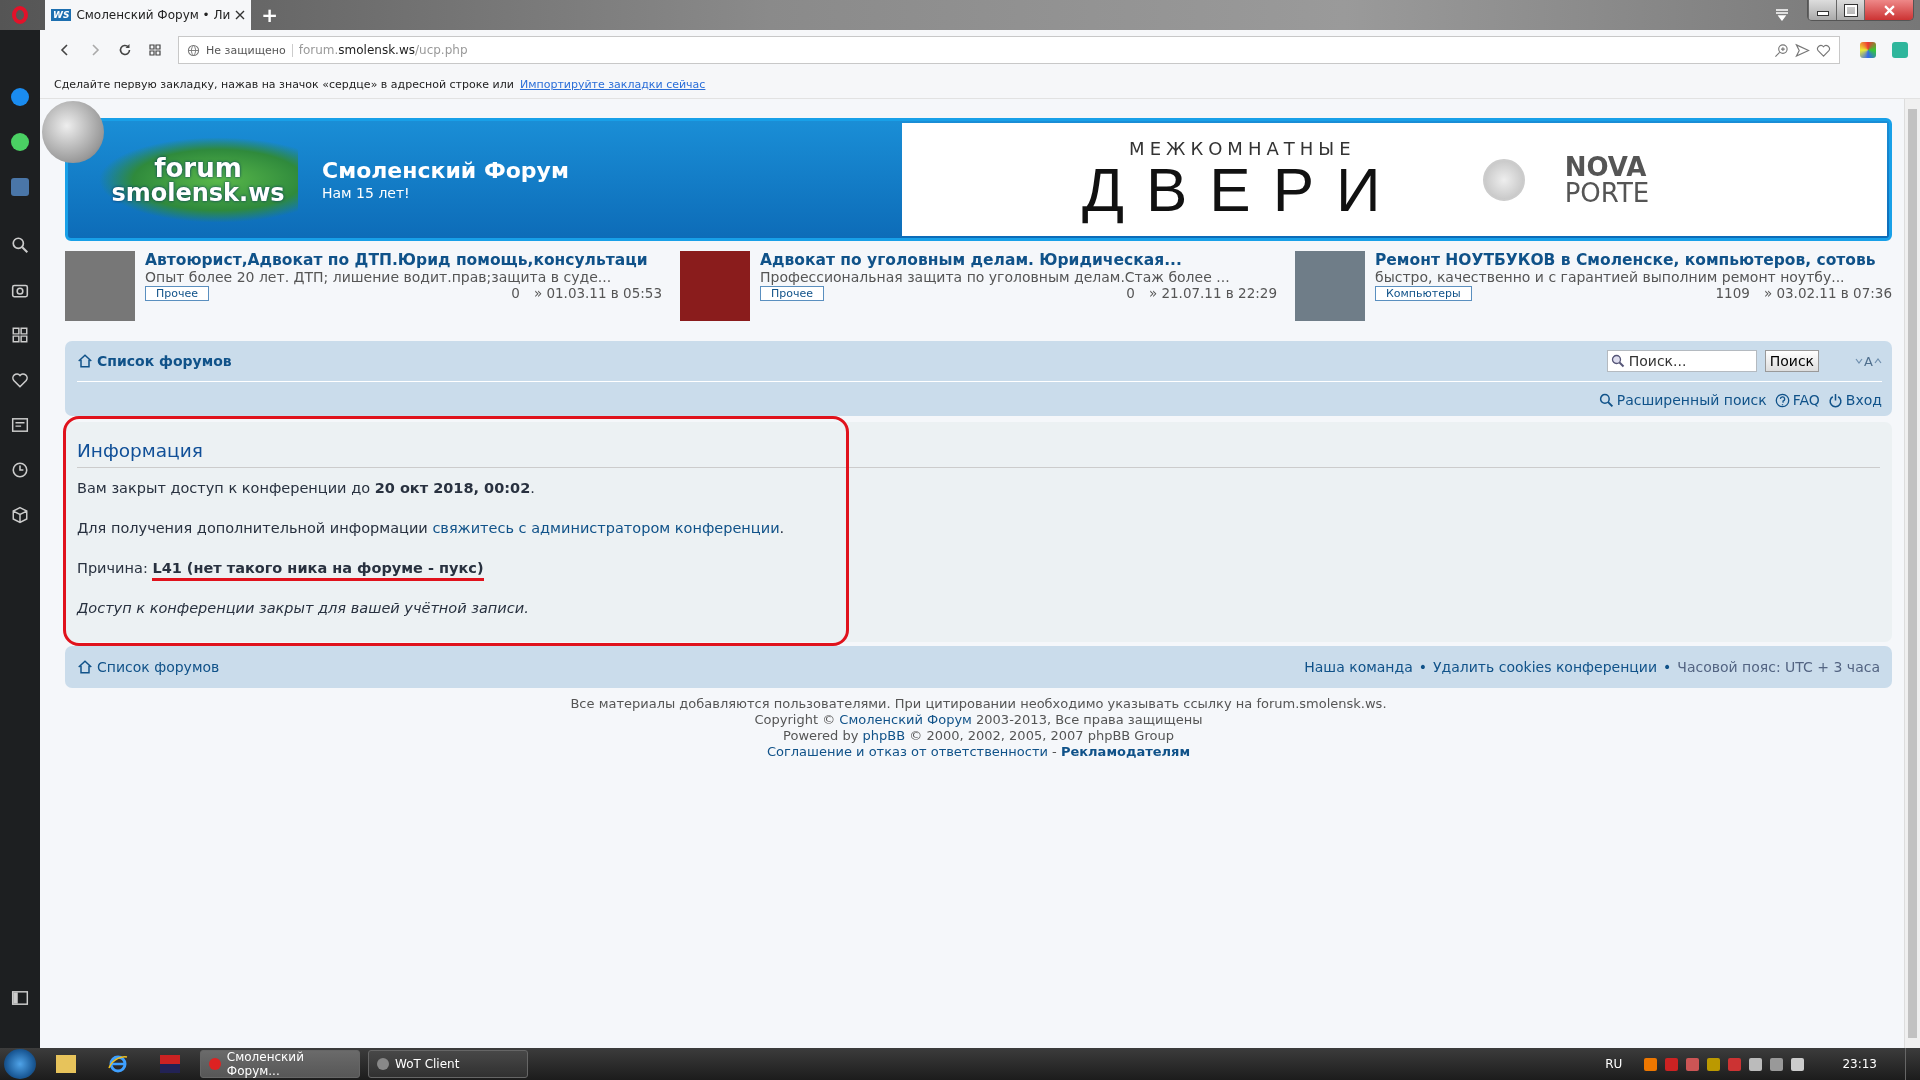 The height and width of the screenshot is (1080, 1920). I want to click on reload-icon, so click(125, 50).